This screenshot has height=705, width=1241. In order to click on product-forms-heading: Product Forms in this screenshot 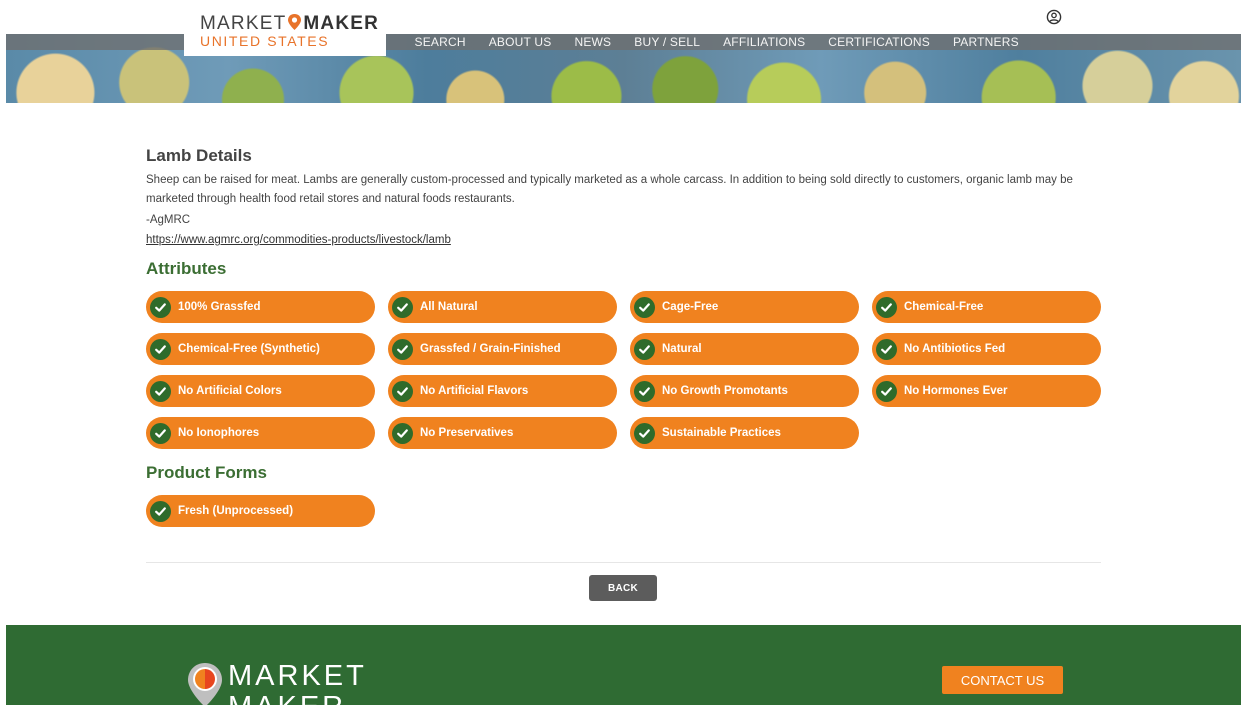, I will do `click(206, 472)`.